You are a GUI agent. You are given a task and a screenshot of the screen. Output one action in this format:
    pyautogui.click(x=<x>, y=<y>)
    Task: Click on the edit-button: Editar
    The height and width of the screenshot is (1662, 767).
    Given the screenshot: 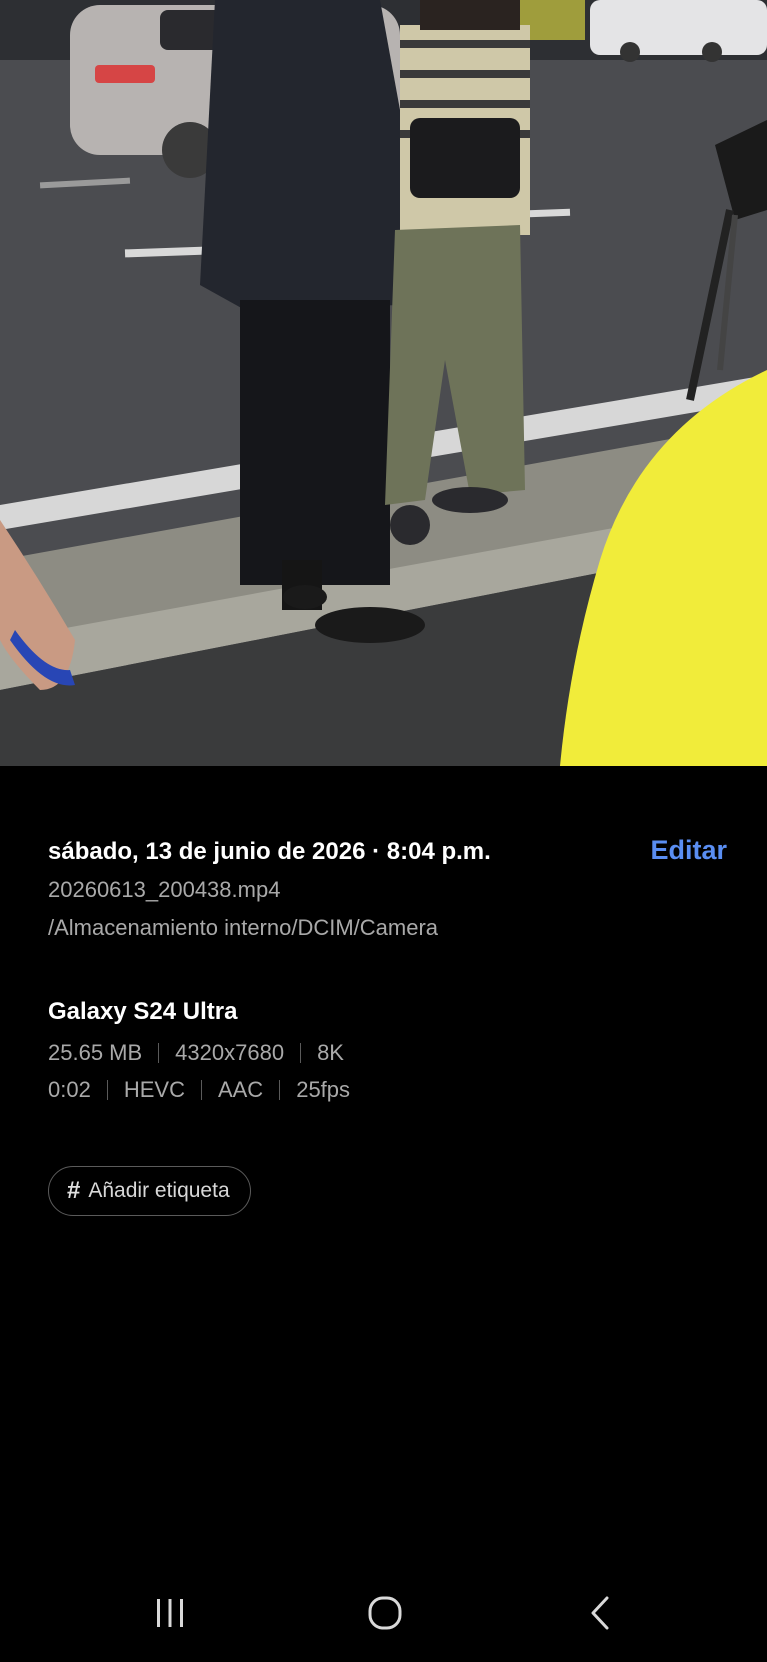 What is the action you would take?
    pyautogui.click(x=688, y=850)
    